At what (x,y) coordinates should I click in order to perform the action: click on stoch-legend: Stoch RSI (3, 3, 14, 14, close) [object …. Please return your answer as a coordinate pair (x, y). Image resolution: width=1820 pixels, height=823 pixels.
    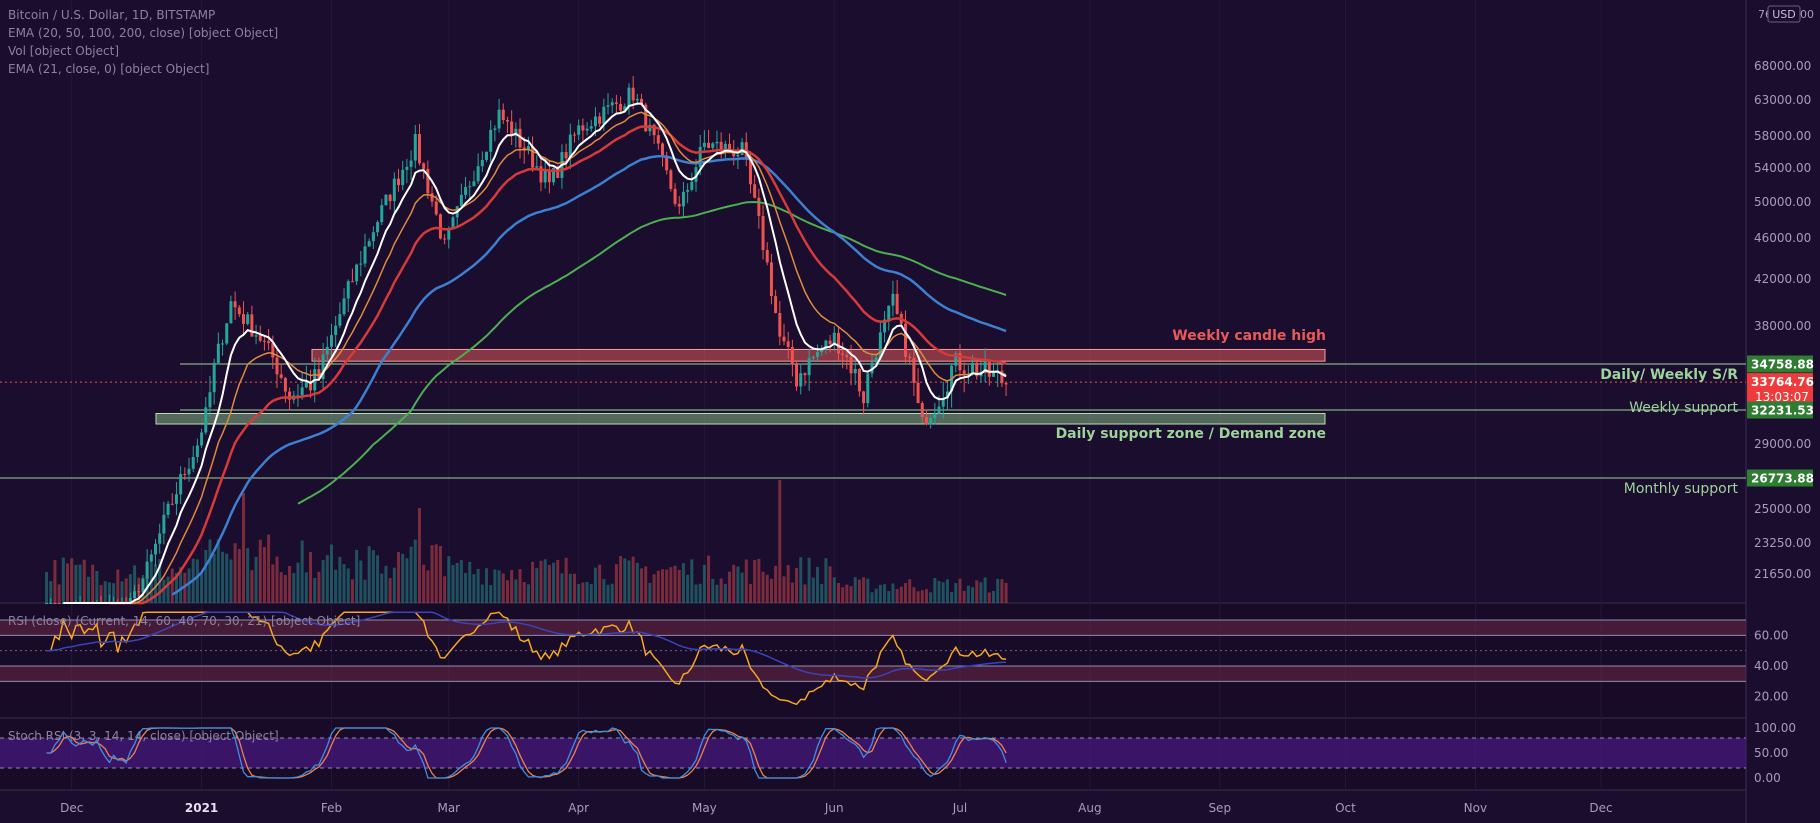
    Looking at the image, I should click on (143, 736).